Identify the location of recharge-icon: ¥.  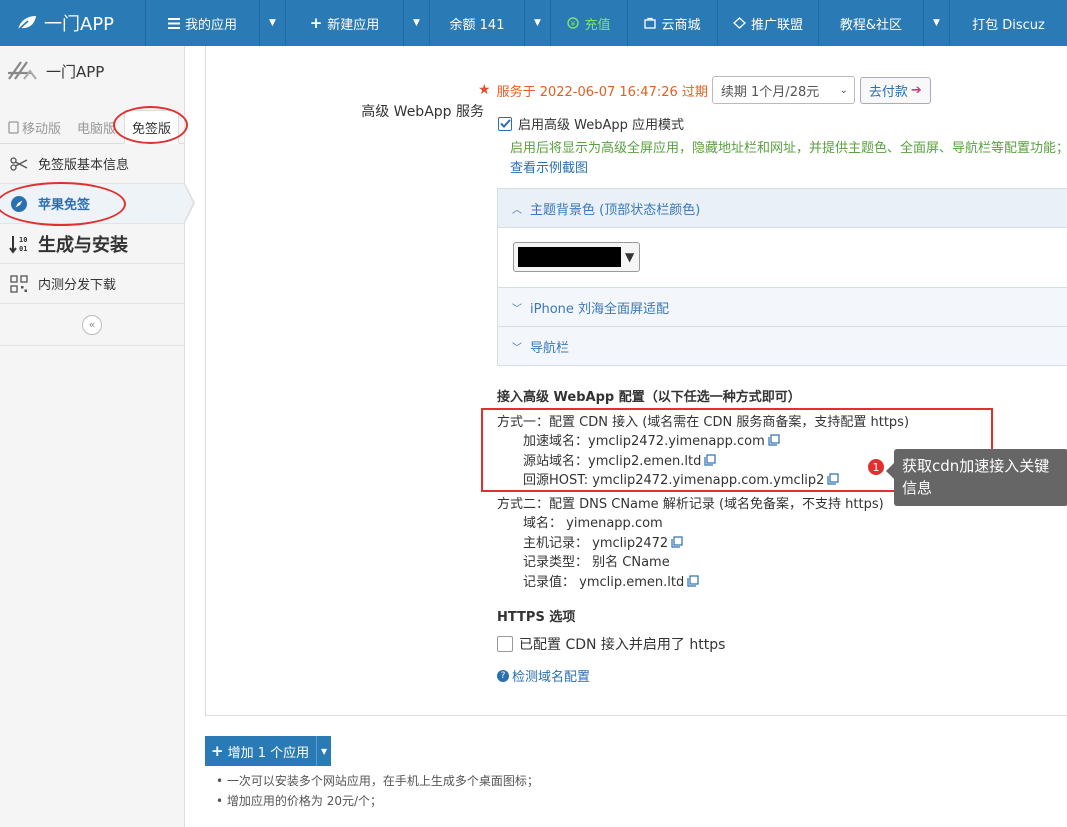
(573, 23).